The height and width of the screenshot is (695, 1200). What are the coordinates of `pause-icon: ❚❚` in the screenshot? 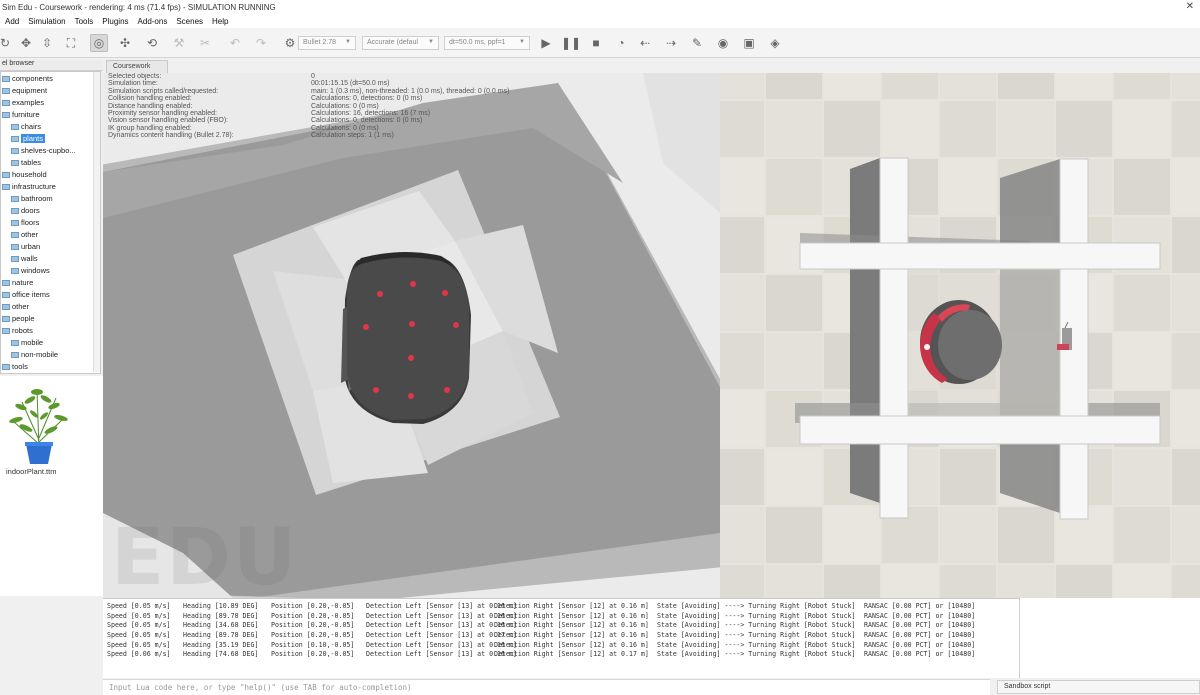 It's located at (571, 43).